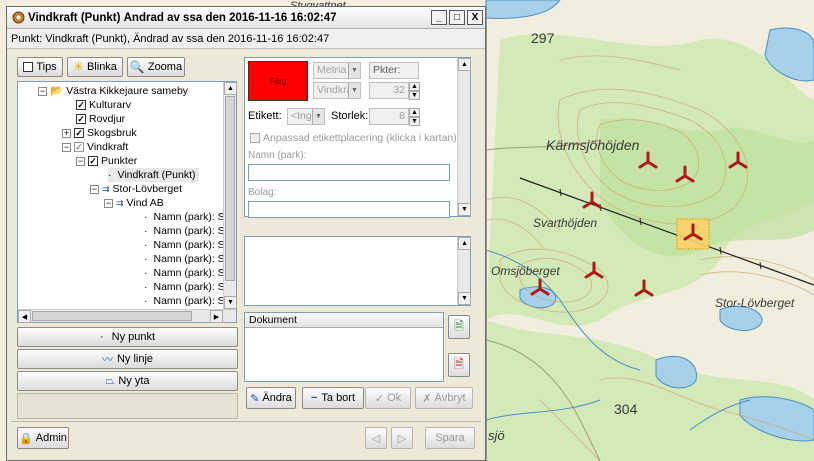 Image resolution: width=814 pixels, height=461 pixels. Describe the element at coordinates (108, 147) in the screenshot. I see `tree-label: Vindkraft` at that location.